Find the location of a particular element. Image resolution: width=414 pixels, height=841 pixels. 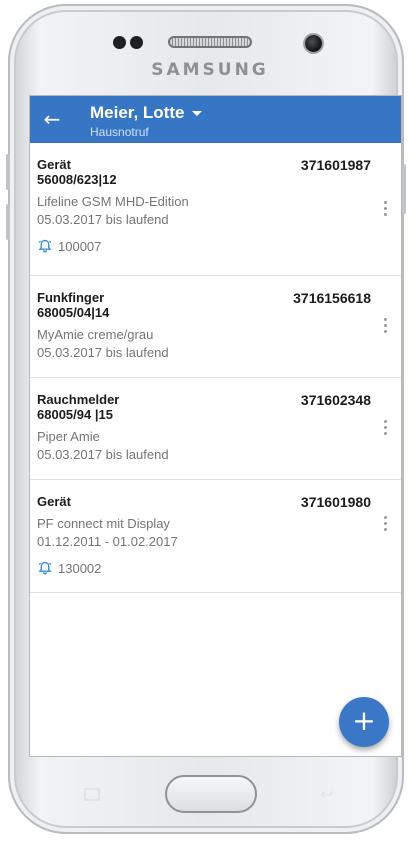

alarm-id: 100007 is located at coordinates (80, 246).